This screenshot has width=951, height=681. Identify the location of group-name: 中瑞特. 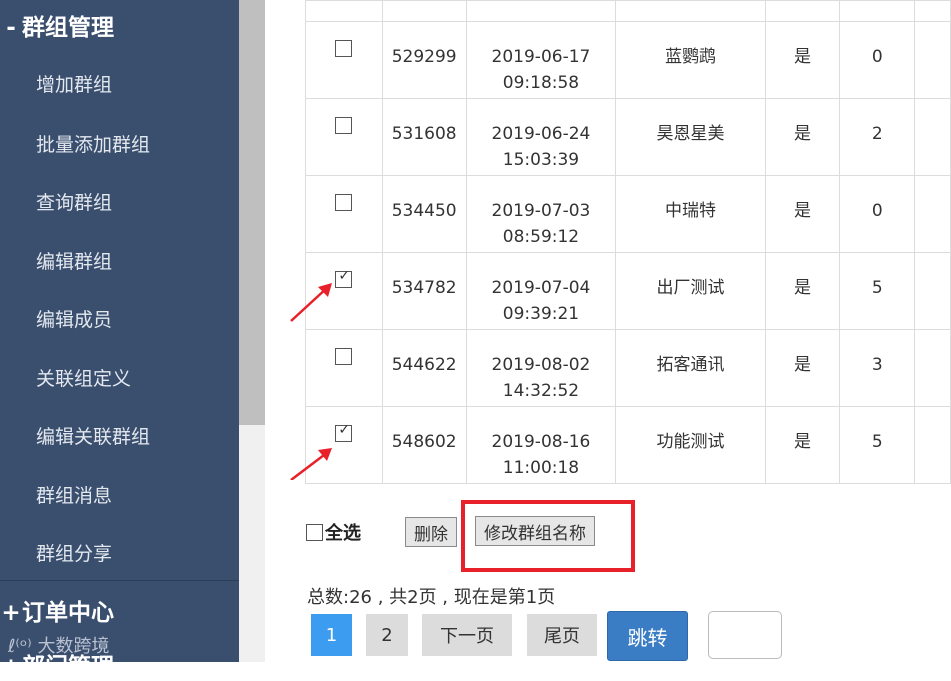
(690, 211).